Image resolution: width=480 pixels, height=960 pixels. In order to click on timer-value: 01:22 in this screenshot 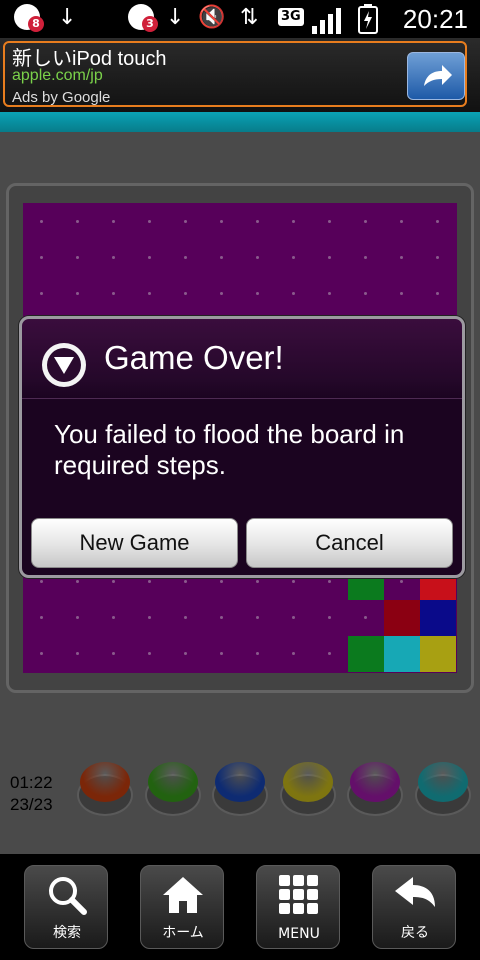, I will do `click(31, 782)`.